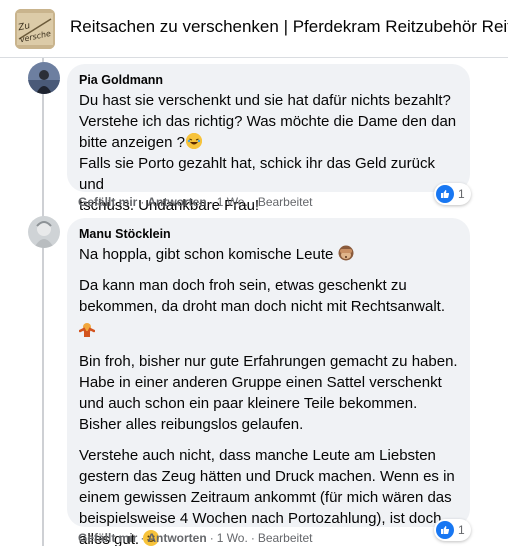 This screenshot has width=508, height=546. Describe the element at coordinates (35, 29) in the screenshot. I see `group-avatar: Zu versche` at that location.